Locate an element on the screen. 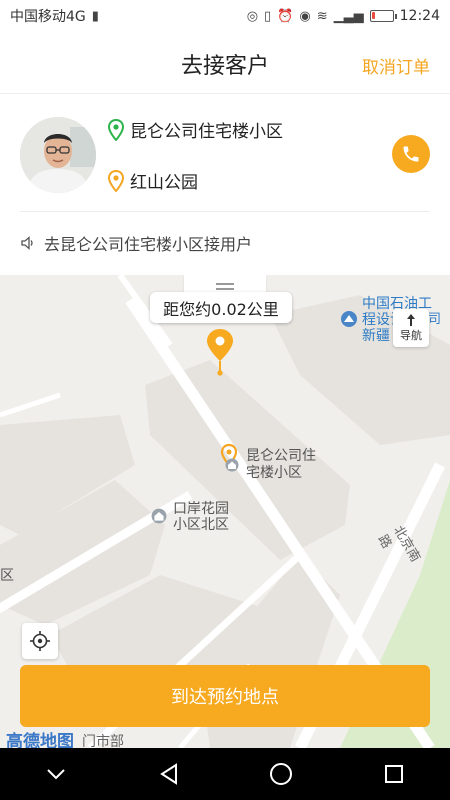 Image resolution: width=450 pixels, height=800 pixels. voice-hint-row: 去昆仑公司住宅楼小区接用户 is located at coordinates (136, 243).